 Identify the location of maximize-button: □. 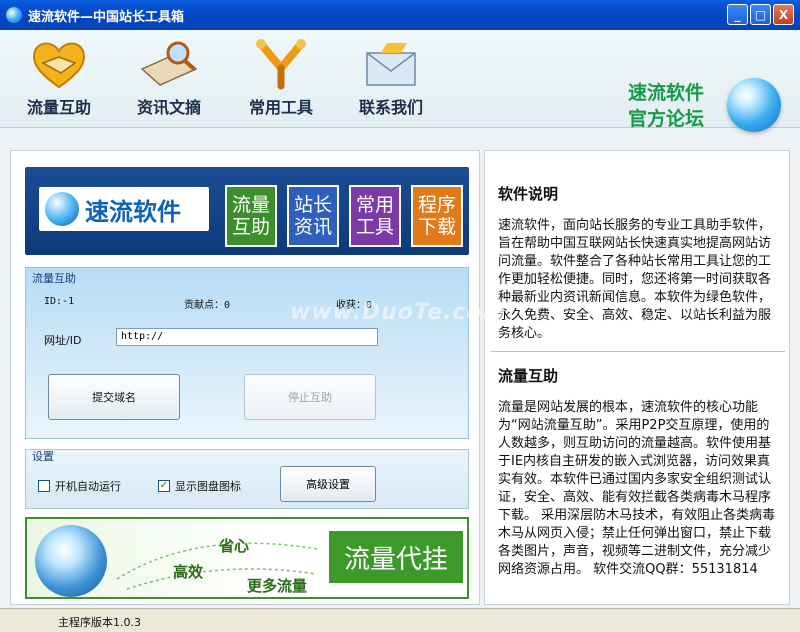
(760, 14).